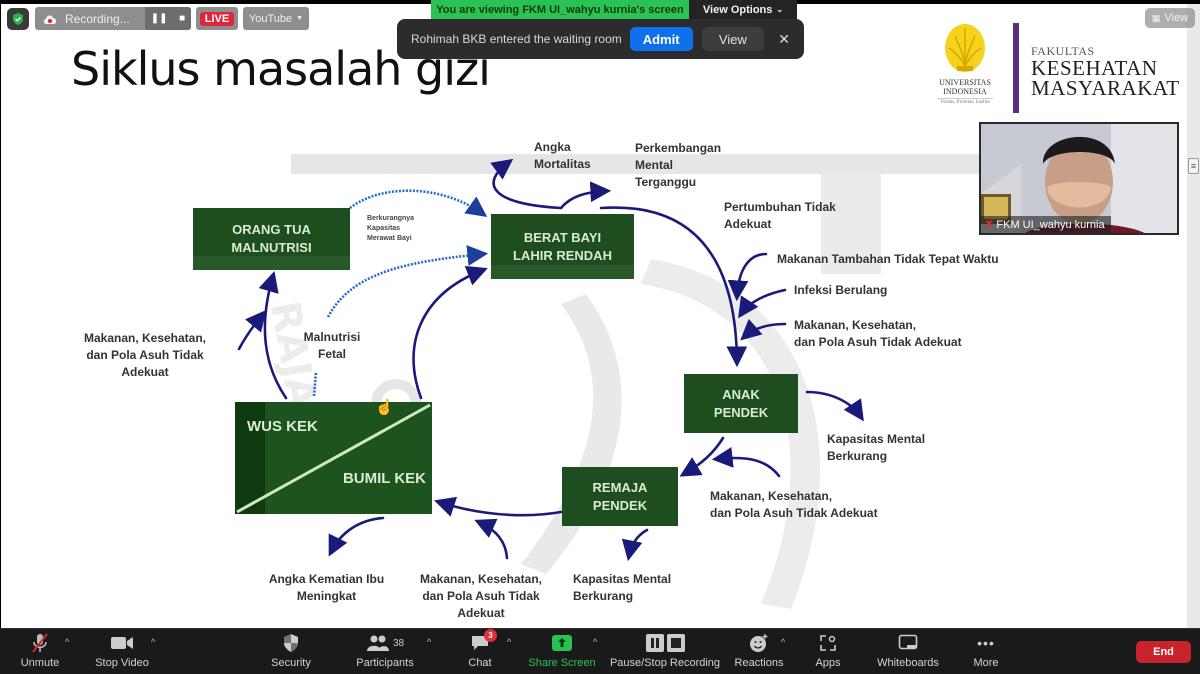 This screenshot has width=1200, height=674. What do you see at coordinates (762, 303) in the screenshot?
I see `arrow-infeksi` at bounding box center [762, 303].